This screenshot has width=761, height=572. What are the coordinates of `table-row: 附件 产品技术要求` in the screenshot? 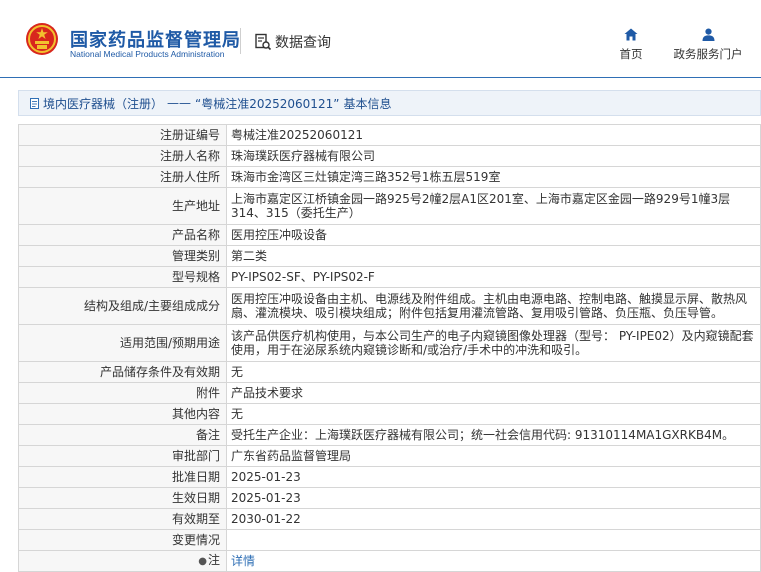 It's located at (389, 393).